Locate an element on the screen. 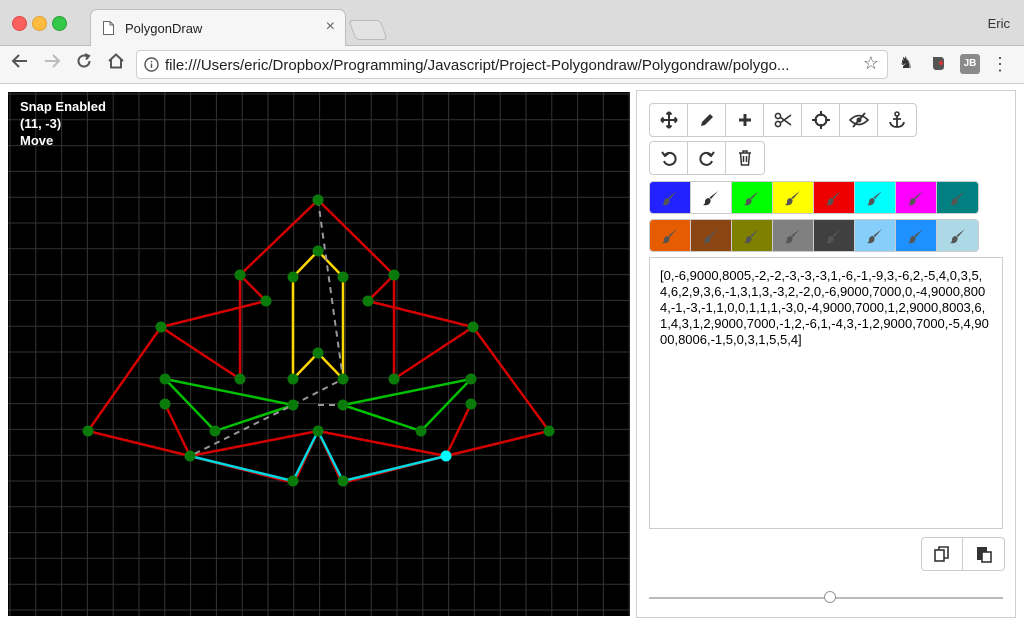 The height and width of the screenshot is (624, 1024). hide-tool-button is located at coordinates (859, 120).